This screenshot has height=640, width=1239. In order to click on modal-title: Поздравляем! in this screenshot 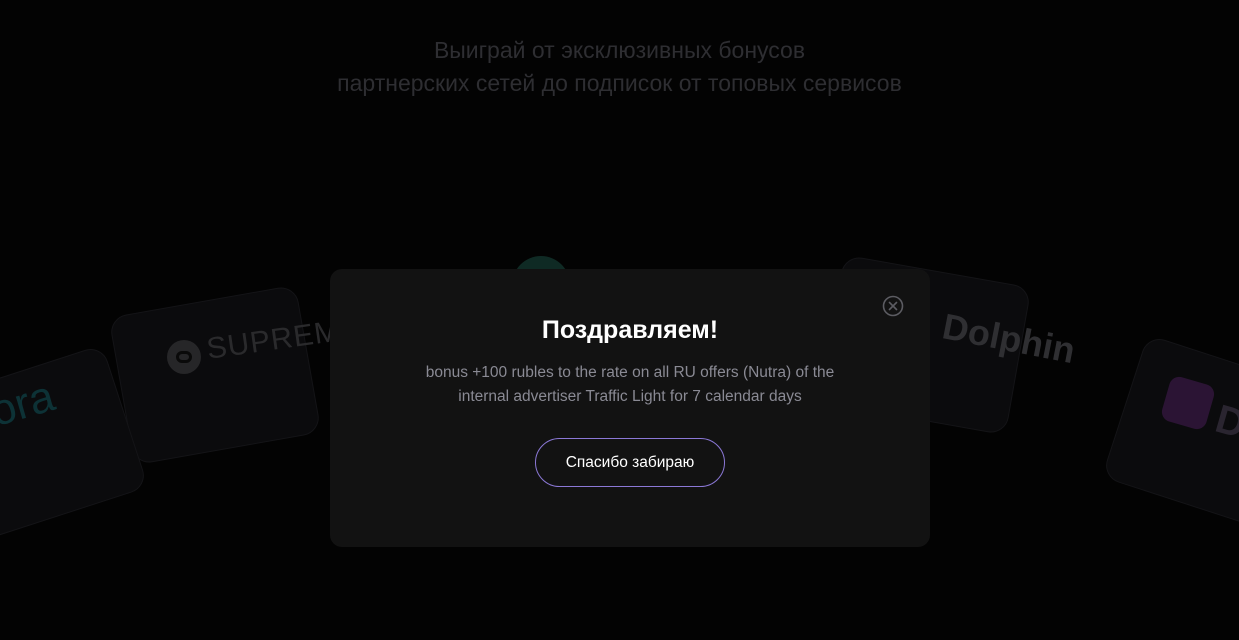, I will do `click(630, 330)`.